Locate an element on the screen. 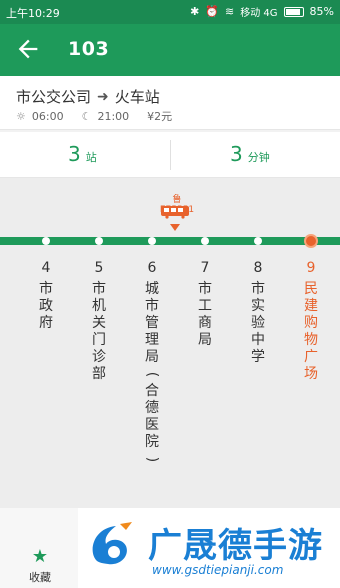 The width and height of the screenshot is (340, 588). stop-name: 市机关门诊部 is located at coordinates (99, 331).